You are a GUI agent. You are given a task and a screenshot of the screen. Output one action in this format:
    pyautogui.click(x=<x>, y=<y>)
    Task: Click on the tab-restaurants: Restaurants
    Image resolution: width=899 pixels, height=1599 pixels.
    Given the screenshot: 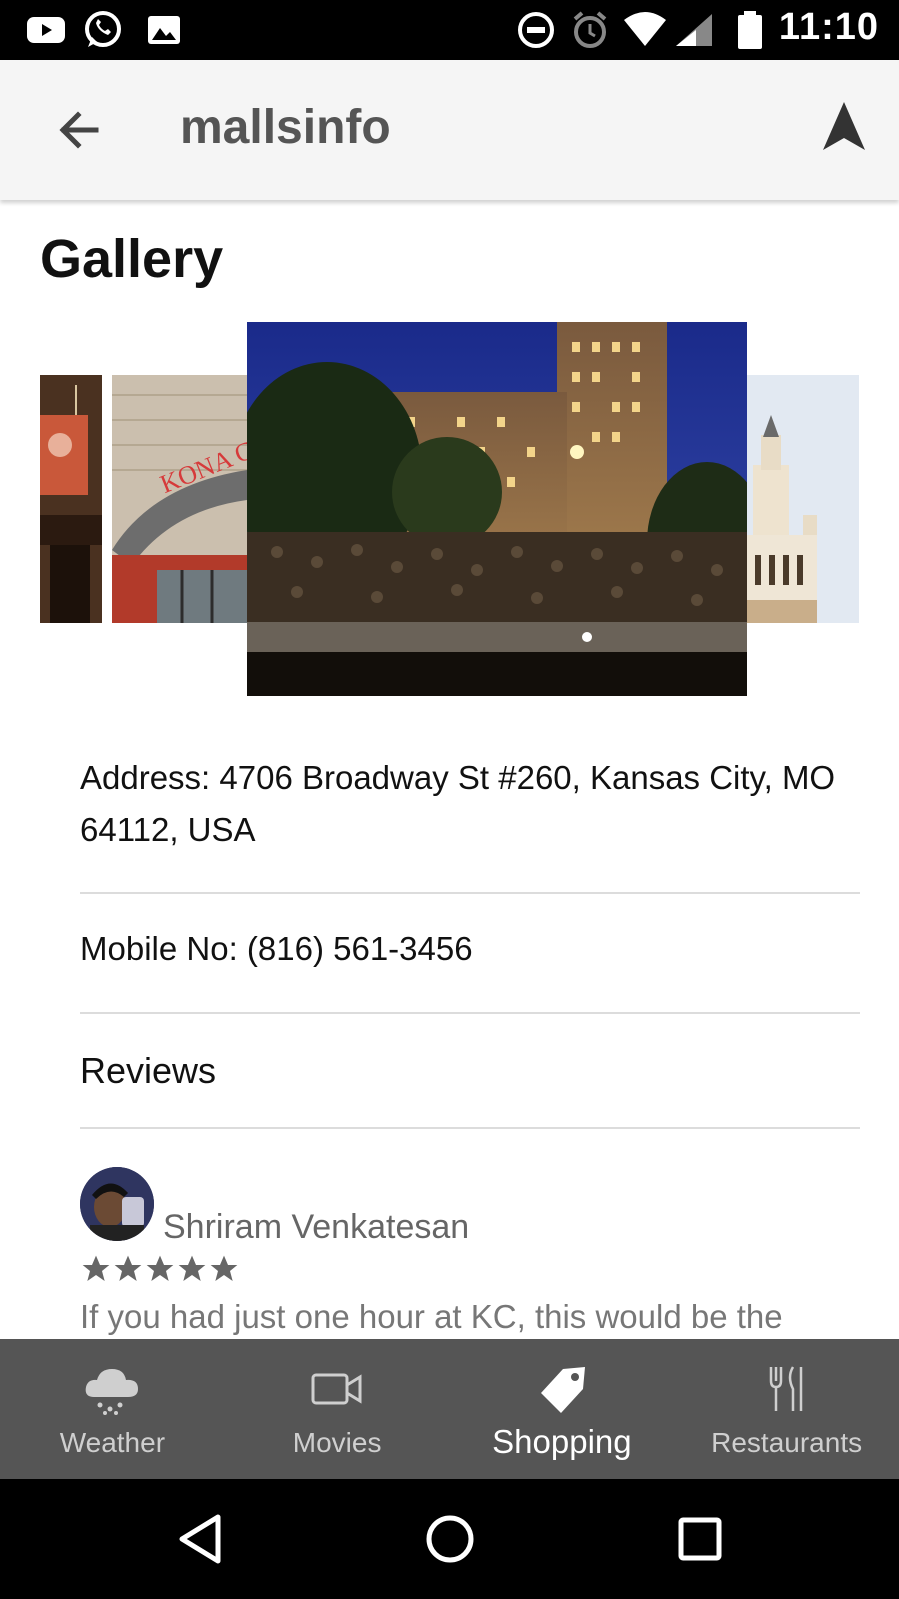 What is the action you would take?
    pyautogui.click(x=786, y=1409)
    